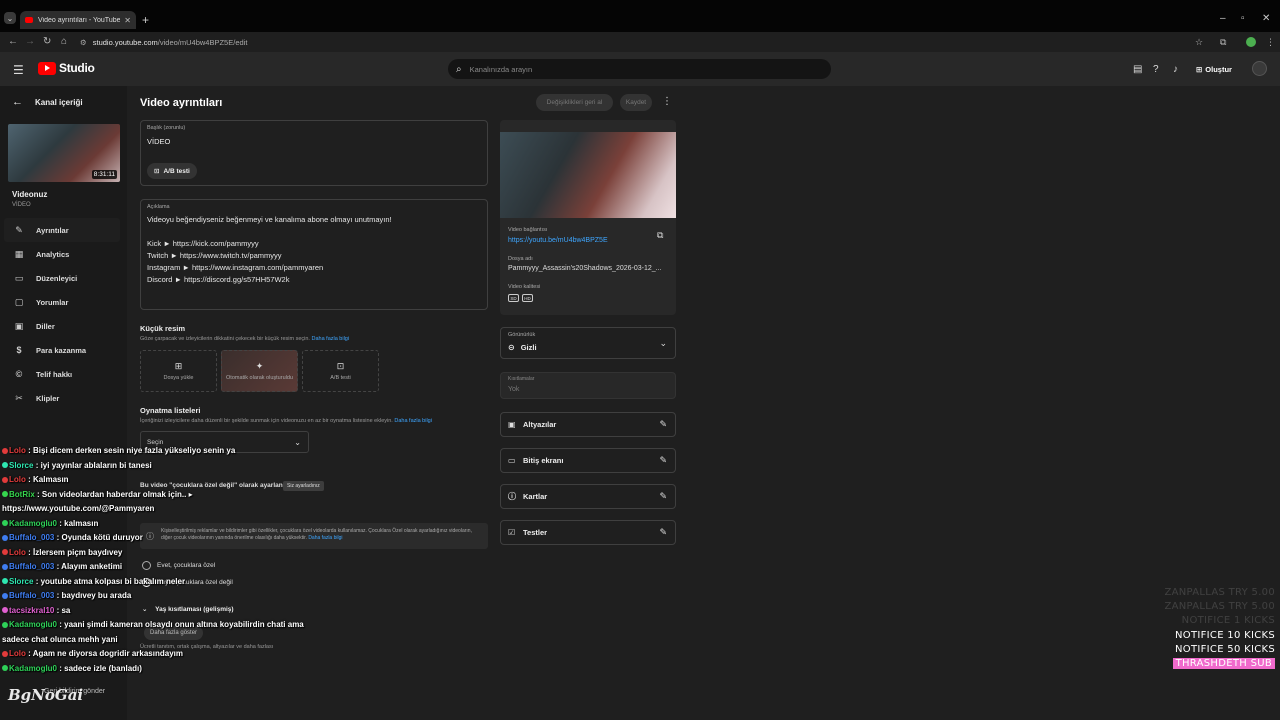  Describe the element at coordinates (1259, 68) in the screenshot. I see `channel-avatar` at that location.